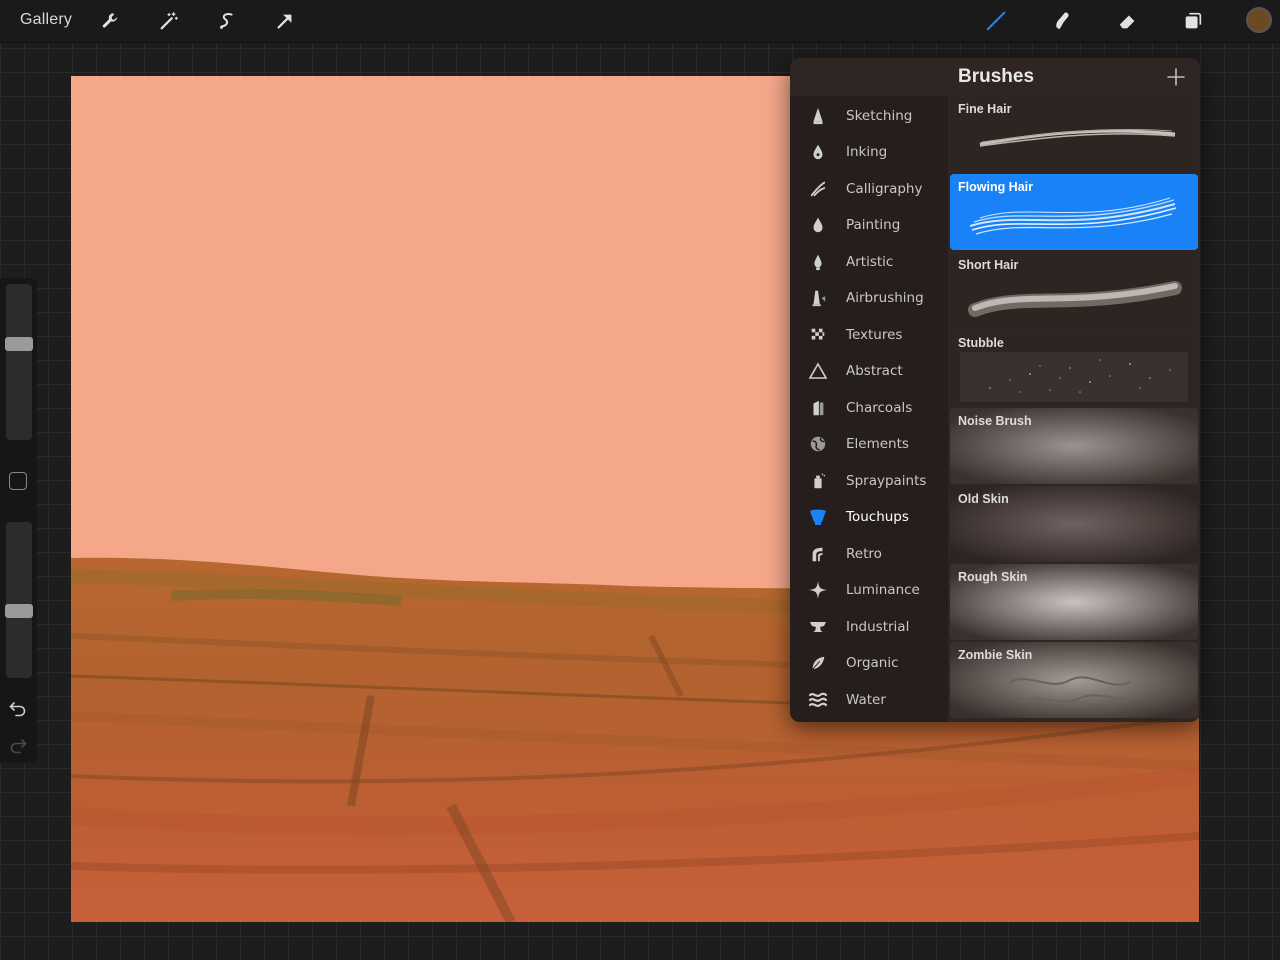  Describe the element at coordinates (227, 21) in the screenshot. I see `selection-icon` at that location.